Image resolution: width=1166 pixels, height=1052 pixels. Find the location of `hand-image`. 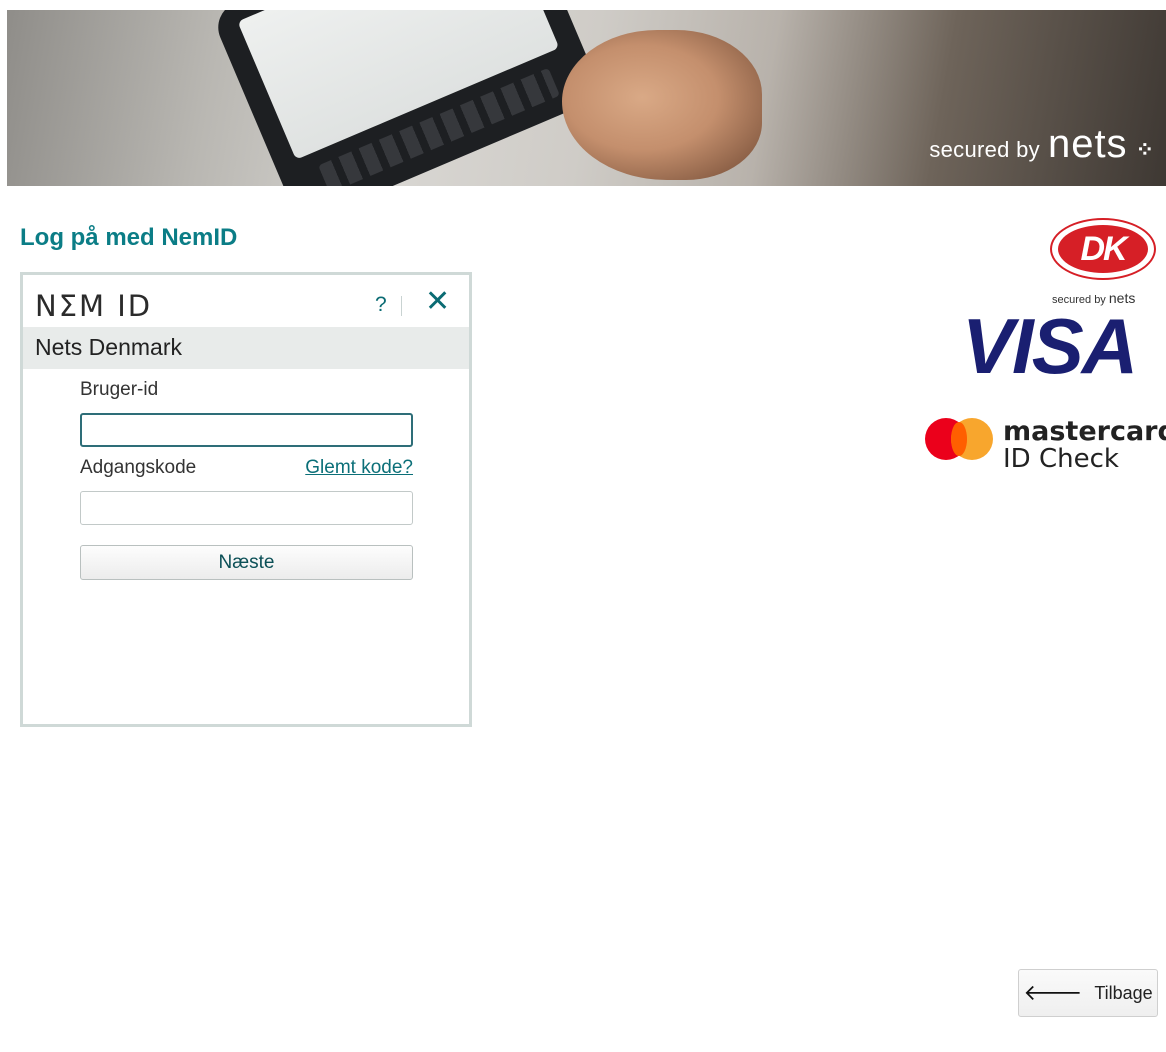

hand-image is located at coordinates (662, 105).